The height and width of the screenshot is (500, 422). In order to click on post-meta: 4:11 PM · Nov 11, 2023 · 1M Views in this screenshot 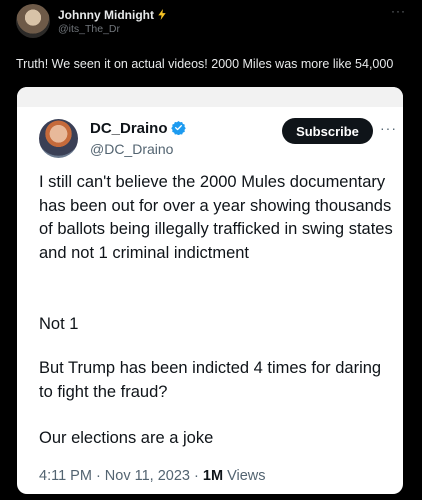, I will do `click(152, 476)`.